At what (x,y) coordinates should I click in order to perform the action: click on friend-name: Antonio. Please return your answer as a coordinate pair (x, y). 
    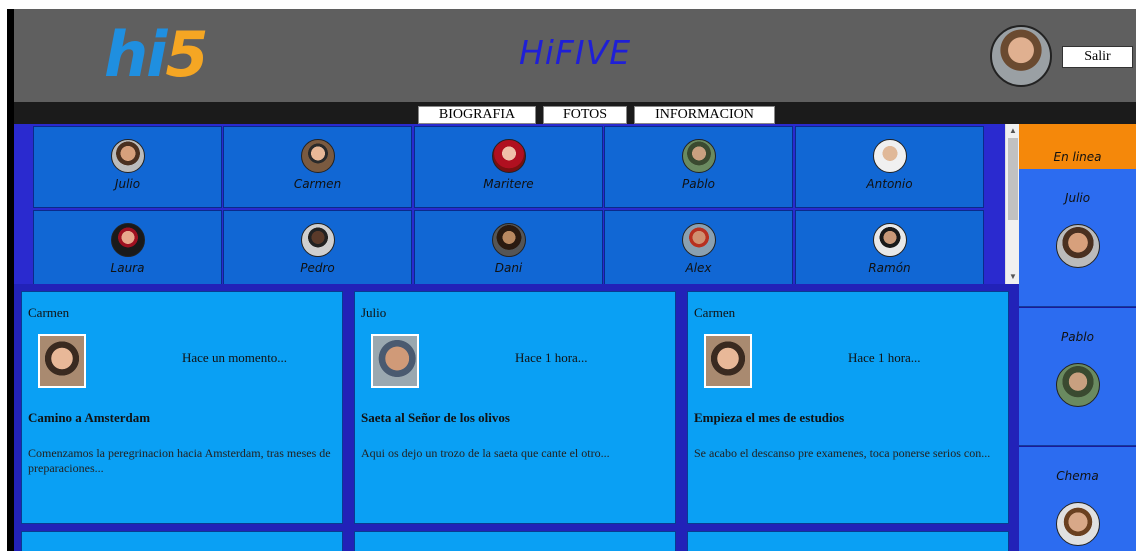
    Looking at the image, I should click on (889, 184).